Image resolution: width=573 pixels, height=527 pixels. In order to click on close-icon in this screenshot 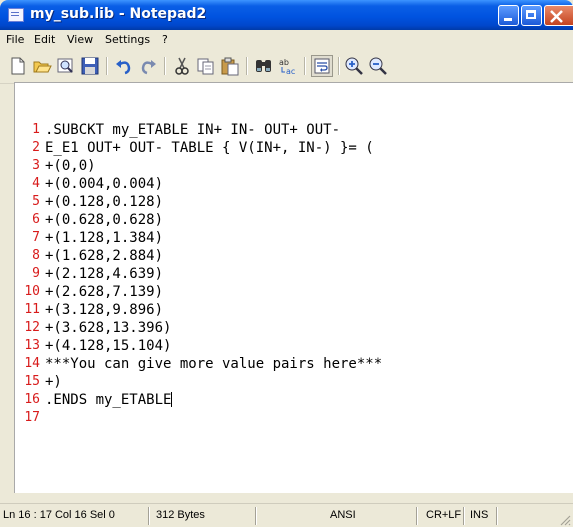, I will do `click(556, 16)`.